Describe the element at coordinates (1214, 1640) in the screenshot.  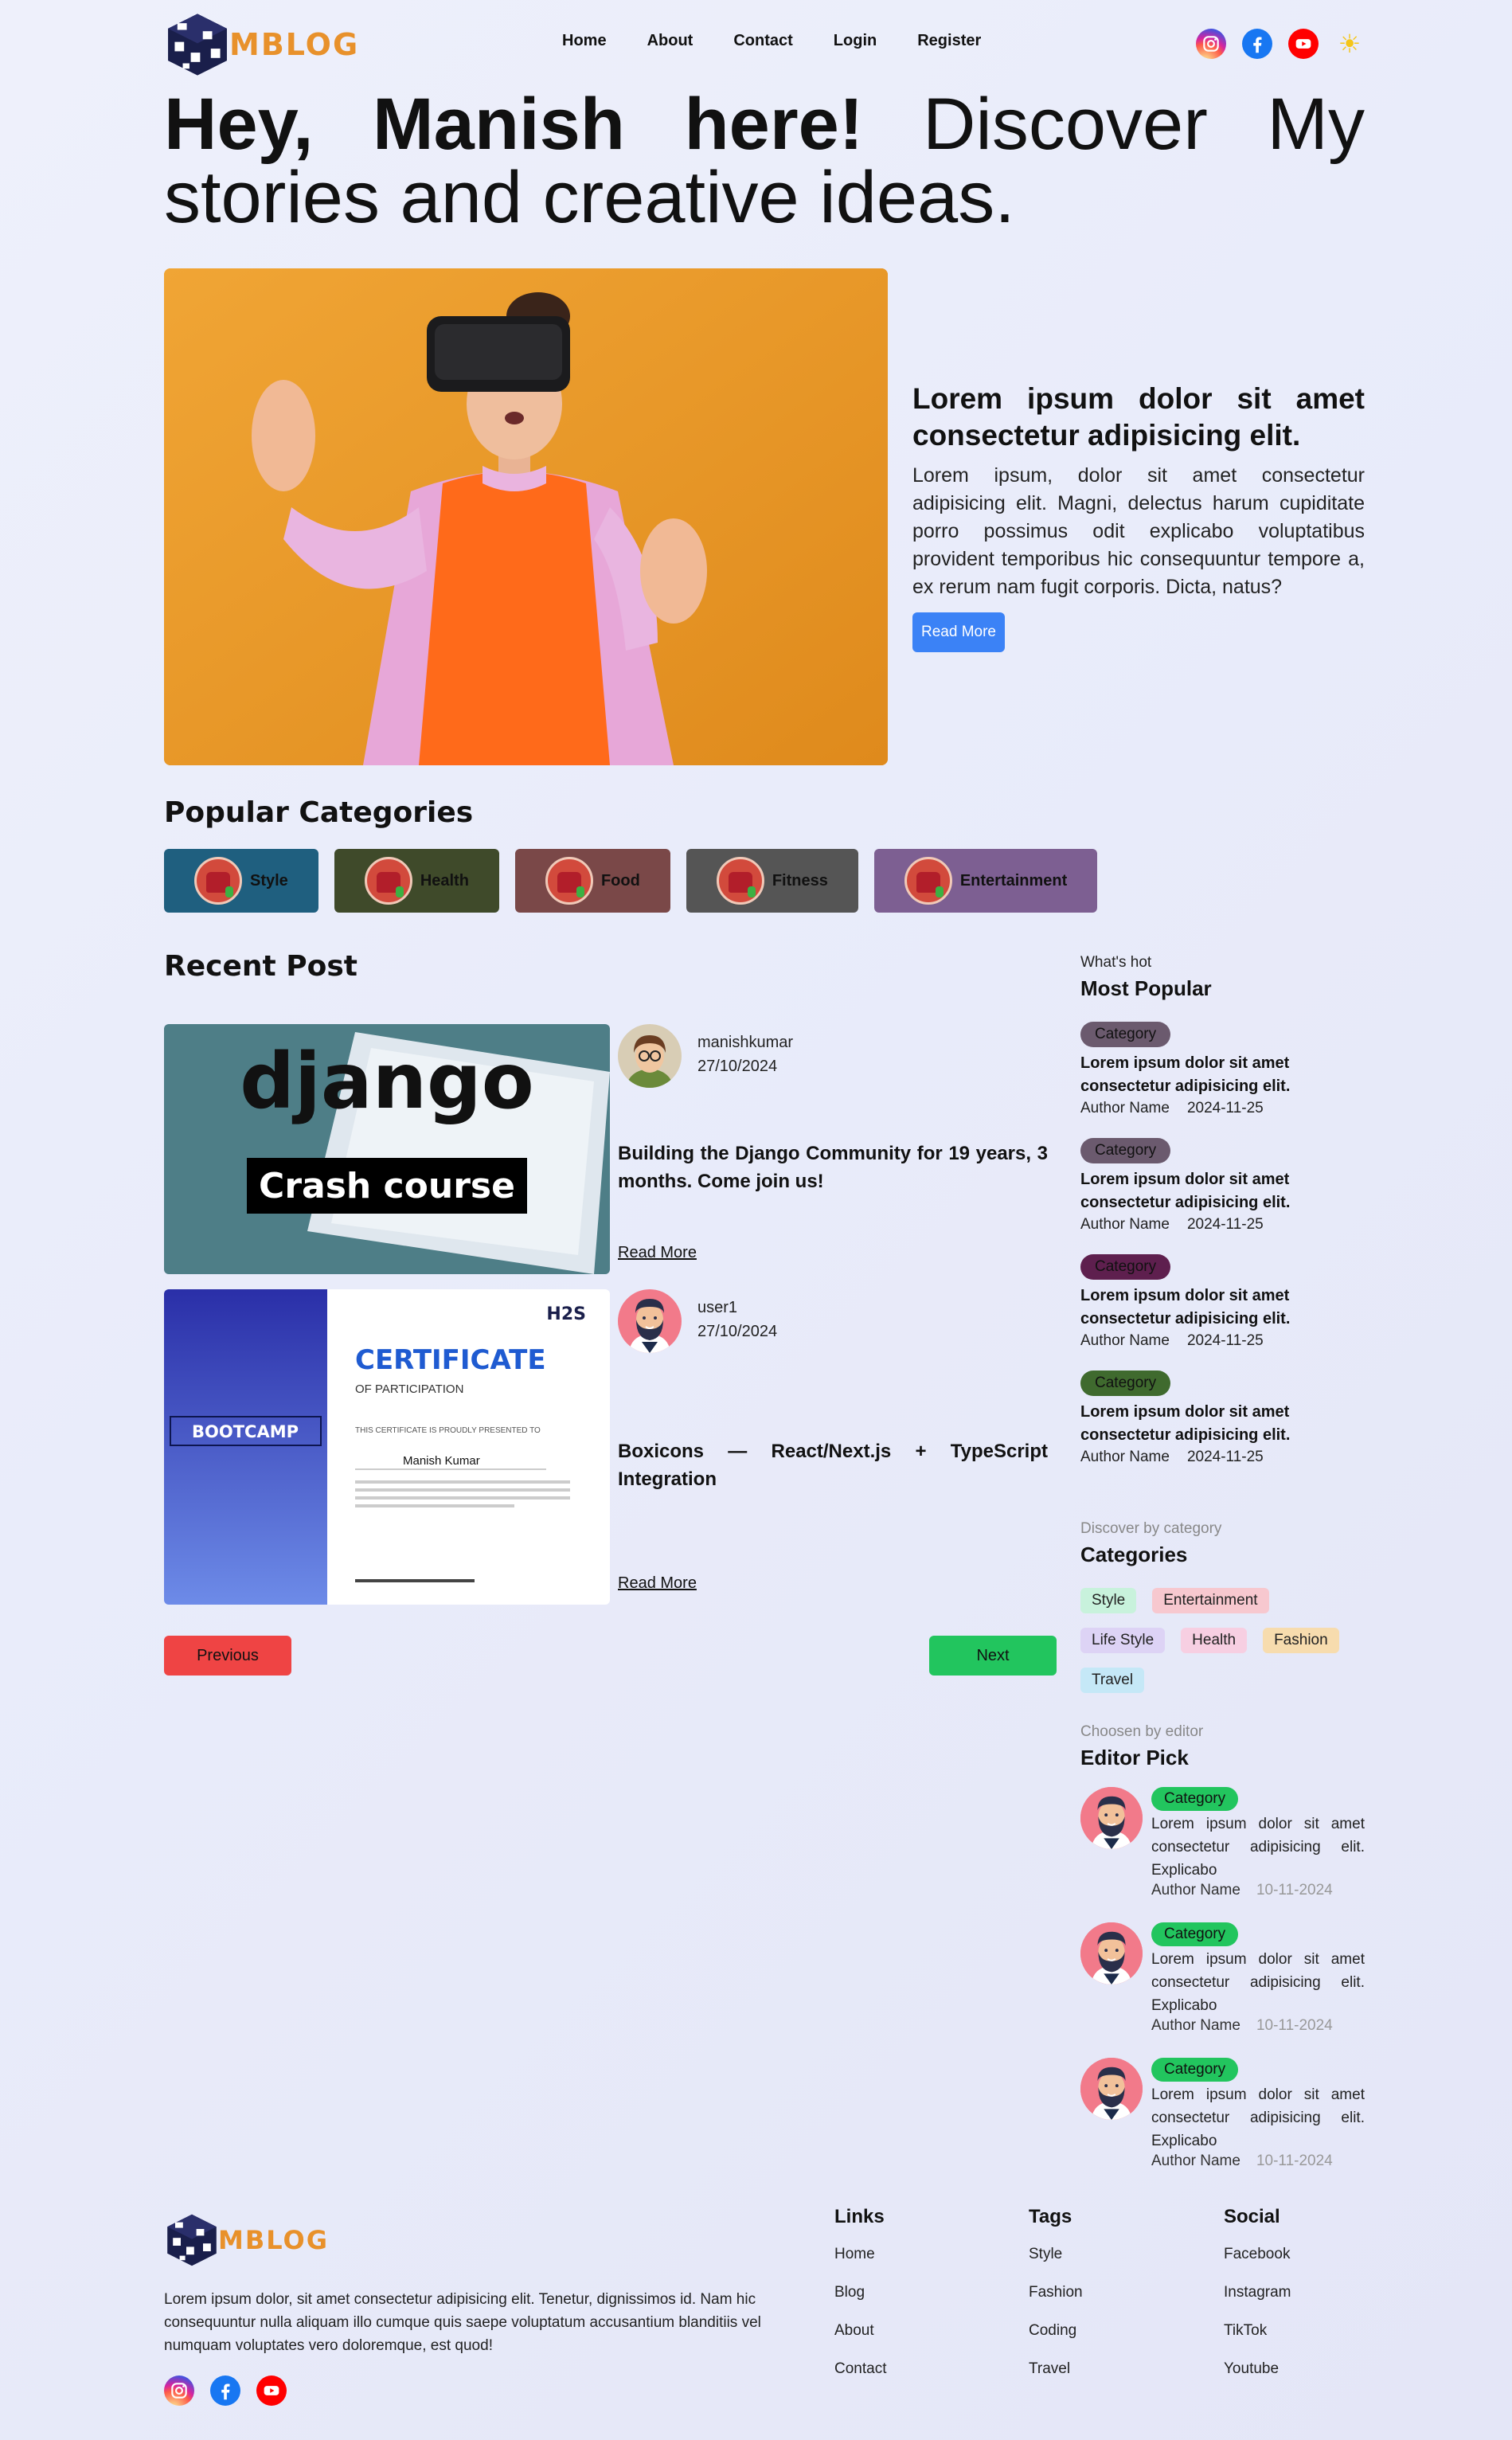
I see `tag-health: Health` at that location.